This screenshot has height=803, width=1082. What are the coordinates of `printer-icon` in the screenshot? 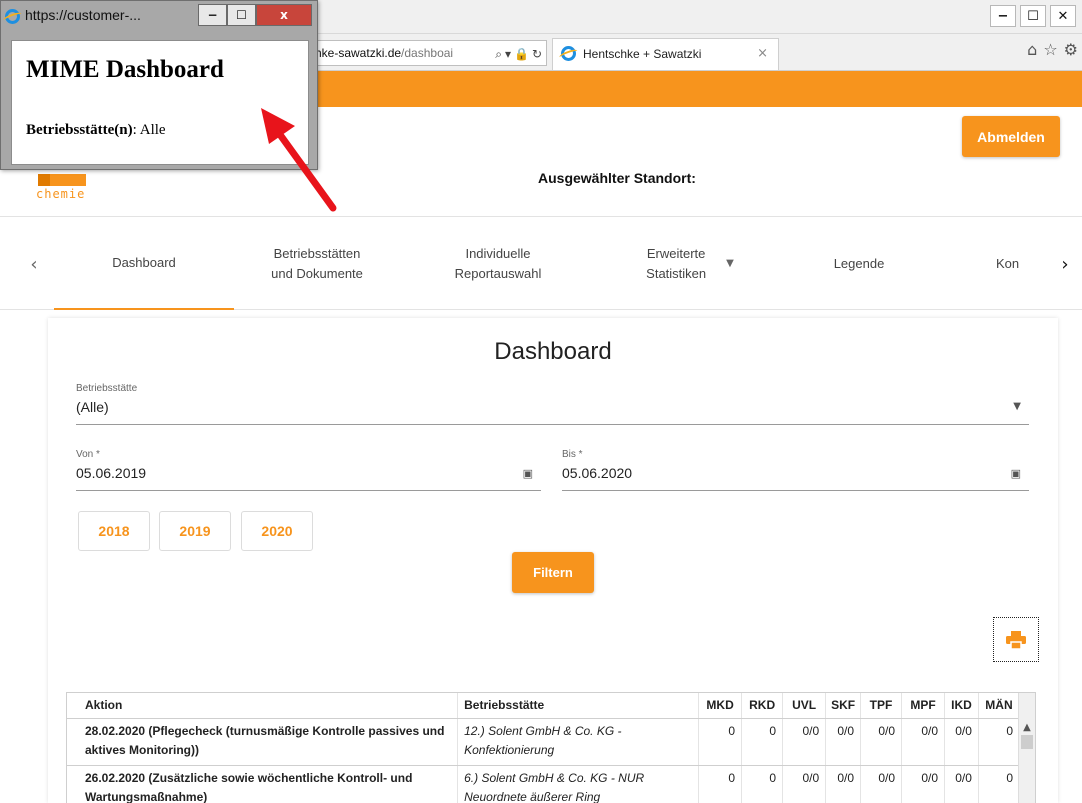 It's located at (1016, 639).